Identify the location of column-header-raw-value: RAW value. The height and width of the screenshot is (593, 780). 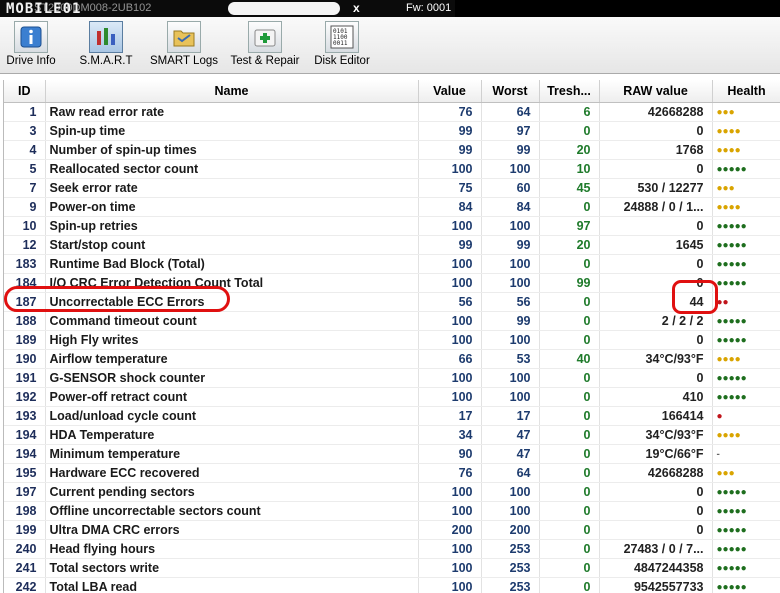
(656, 91).